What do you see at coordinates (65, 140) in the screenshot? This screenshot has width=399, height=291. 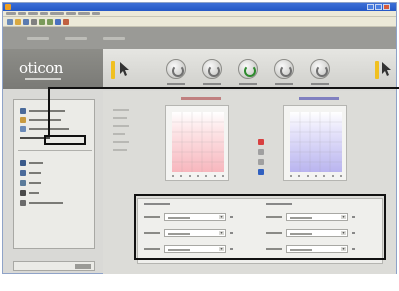 I see `callout-box-sidebar` at bounding box center [65, 140].